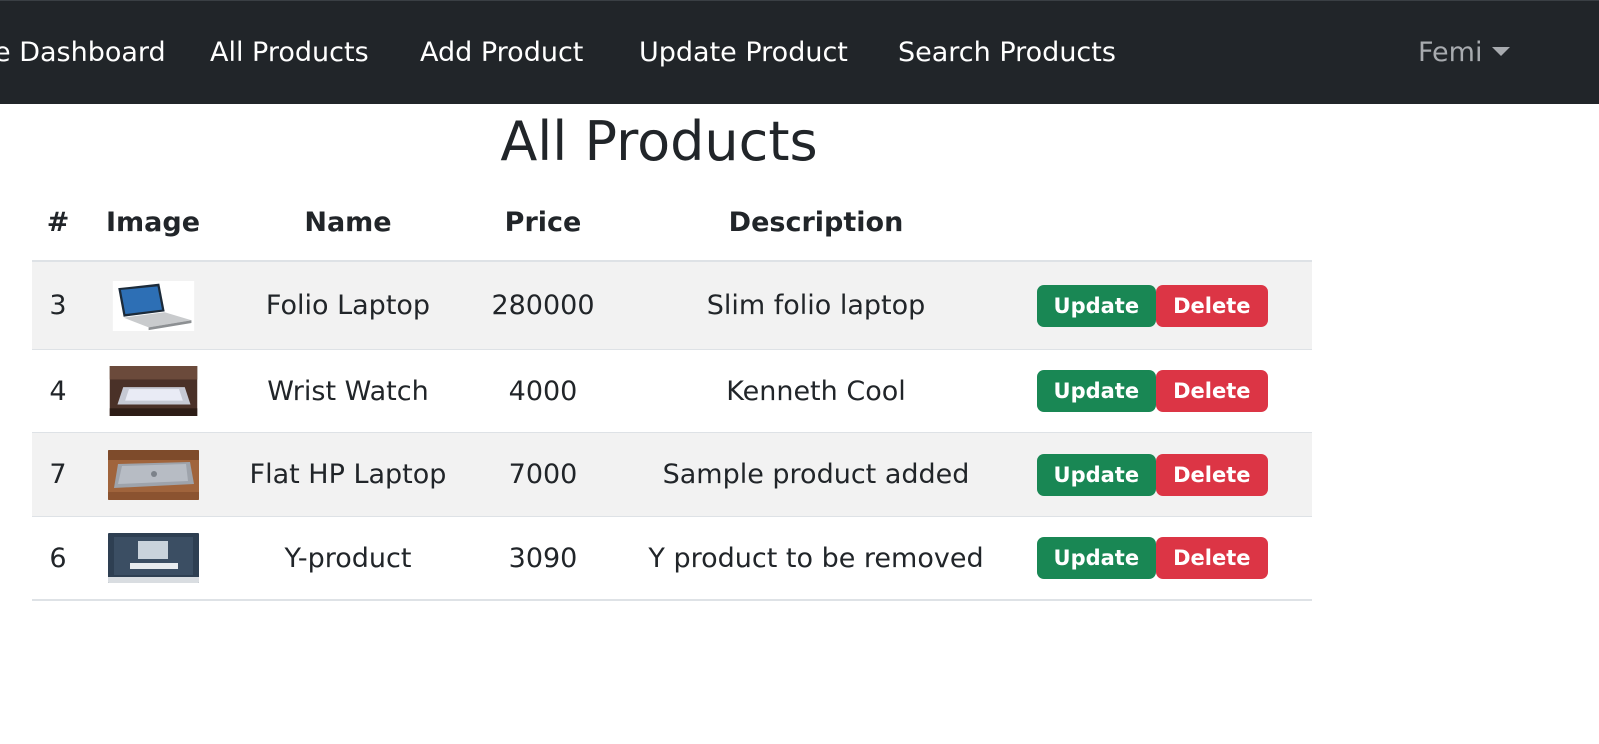 This screenshot has height=744, width=1599. I want to click on cell-price: 7000, so click(543, 474).